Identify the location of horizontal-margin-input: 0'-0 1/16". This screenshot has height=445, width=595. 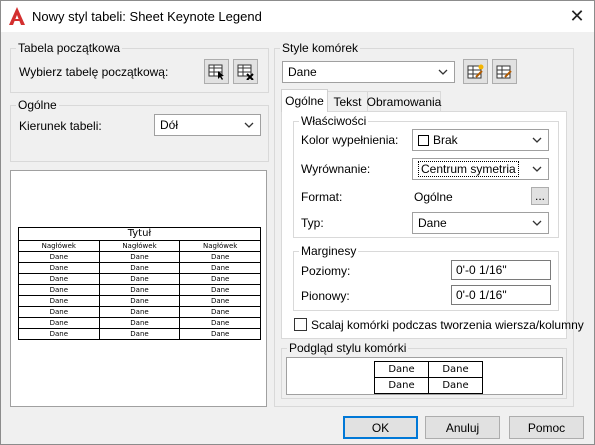
(501, 270).